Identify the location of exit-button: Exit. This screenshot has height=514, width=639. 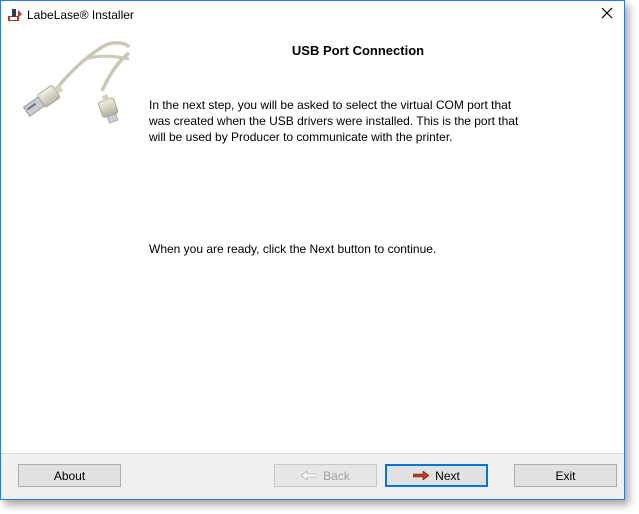
(565, 475).